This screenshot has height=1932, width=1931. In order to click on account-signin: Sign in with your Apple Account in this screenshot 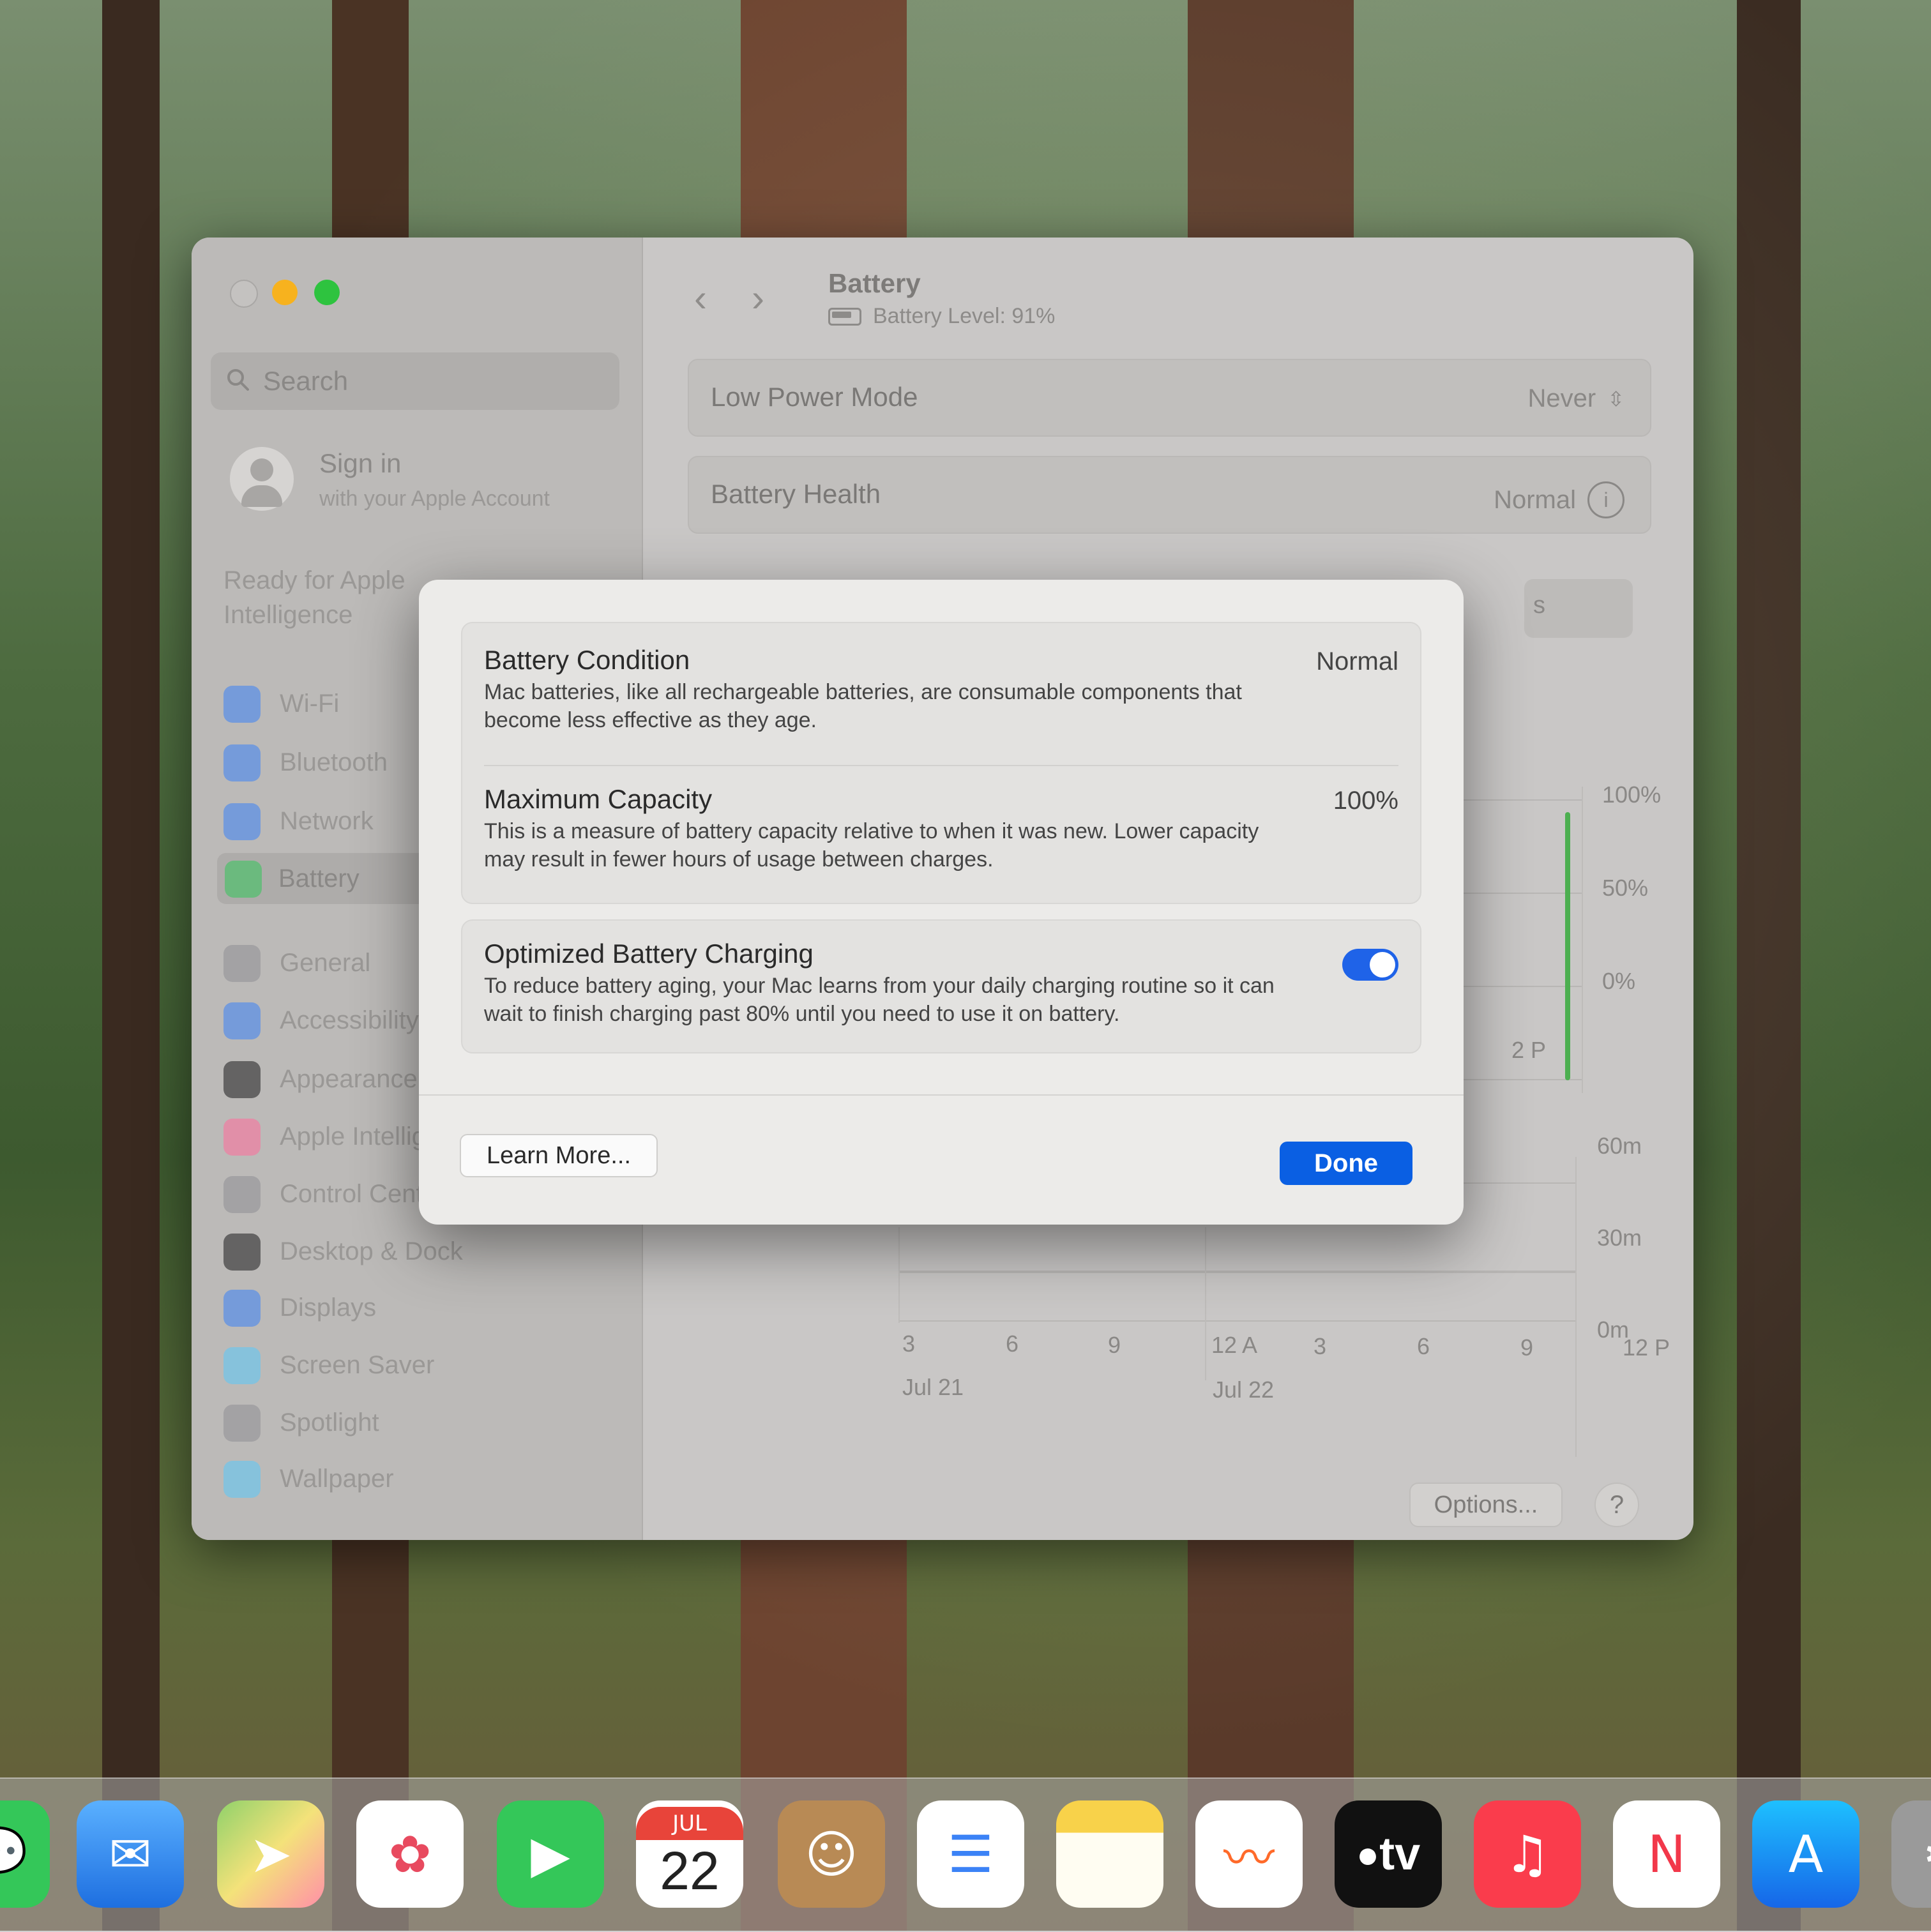, I will do `click(428, 480)`.